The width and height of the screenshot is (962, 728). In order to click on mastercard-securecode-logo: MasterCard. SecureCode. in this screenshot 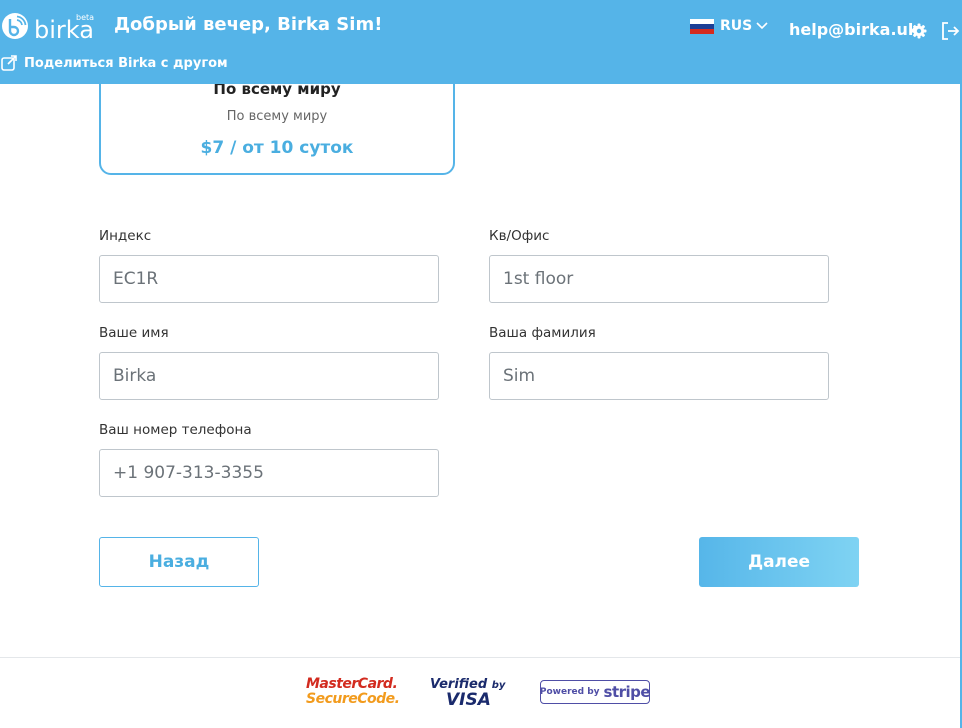, I will do `click(353, 691)`.